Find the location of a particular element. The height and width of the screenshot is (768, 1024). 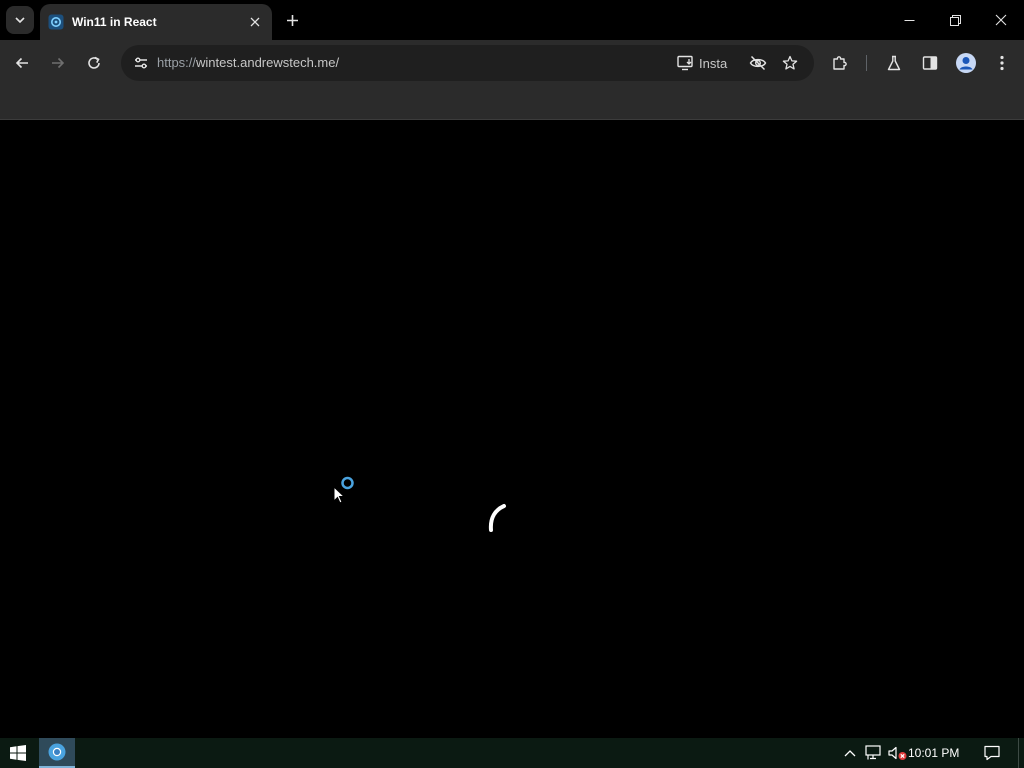

chrome-icon is located at coordinates (57, 752).